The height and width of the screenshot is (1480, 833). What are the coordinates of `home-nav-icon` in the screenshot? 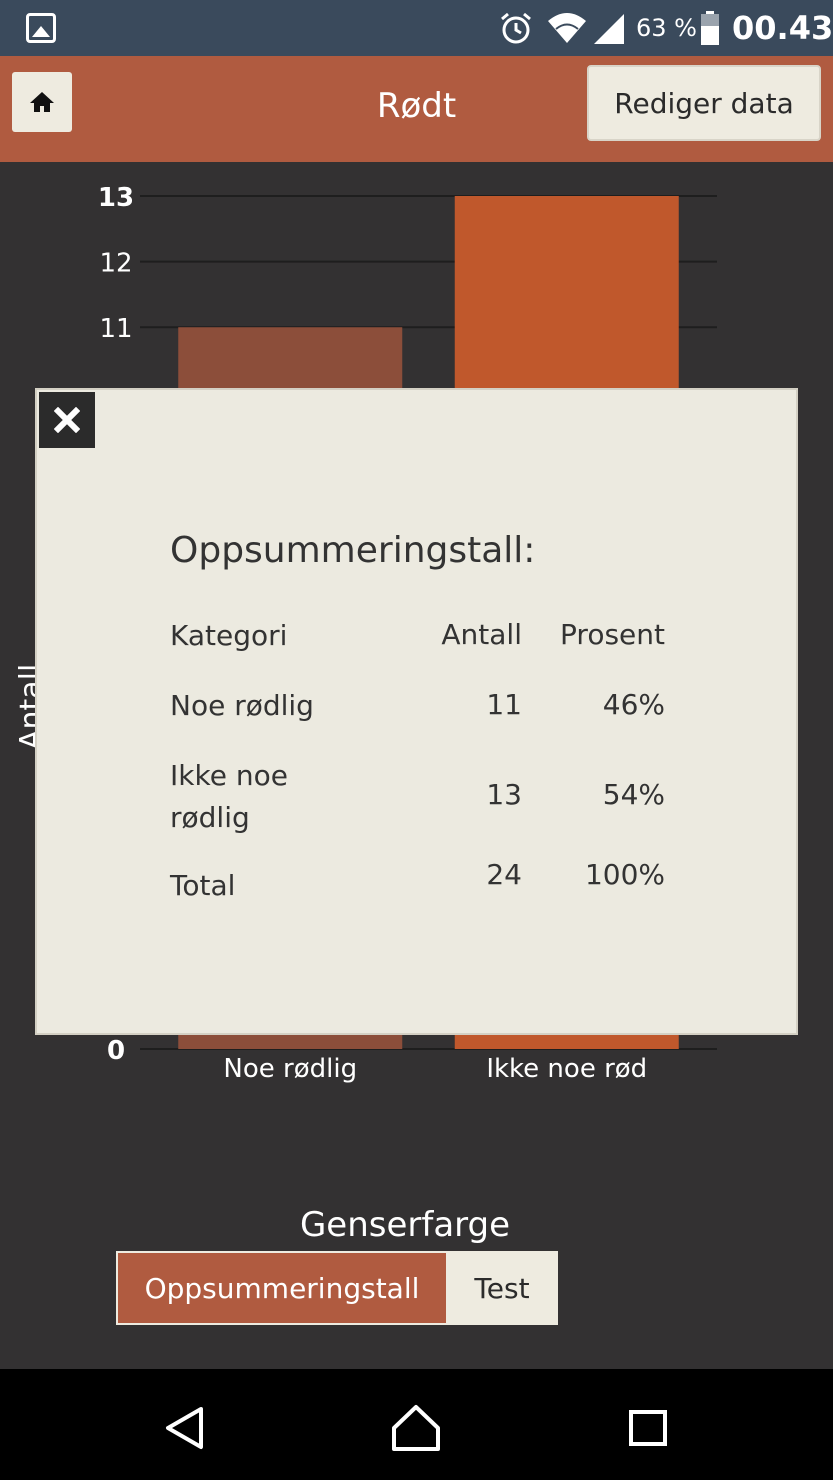 It's located at (416, 1428).